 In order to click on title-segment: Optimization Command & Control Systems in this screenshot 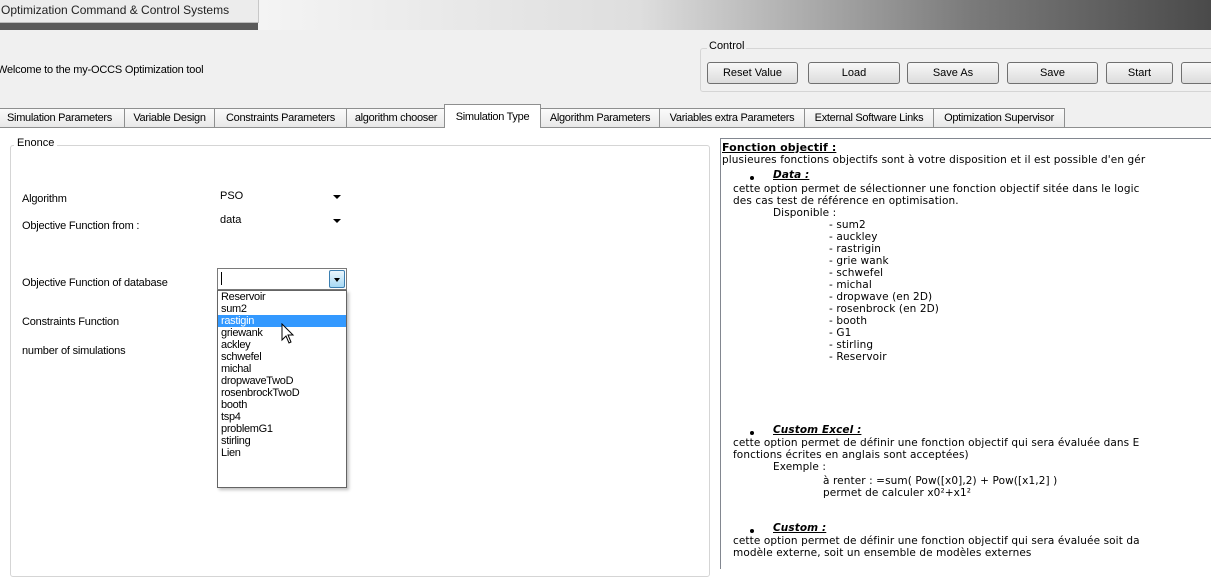, I will do `click(129, 11)`.